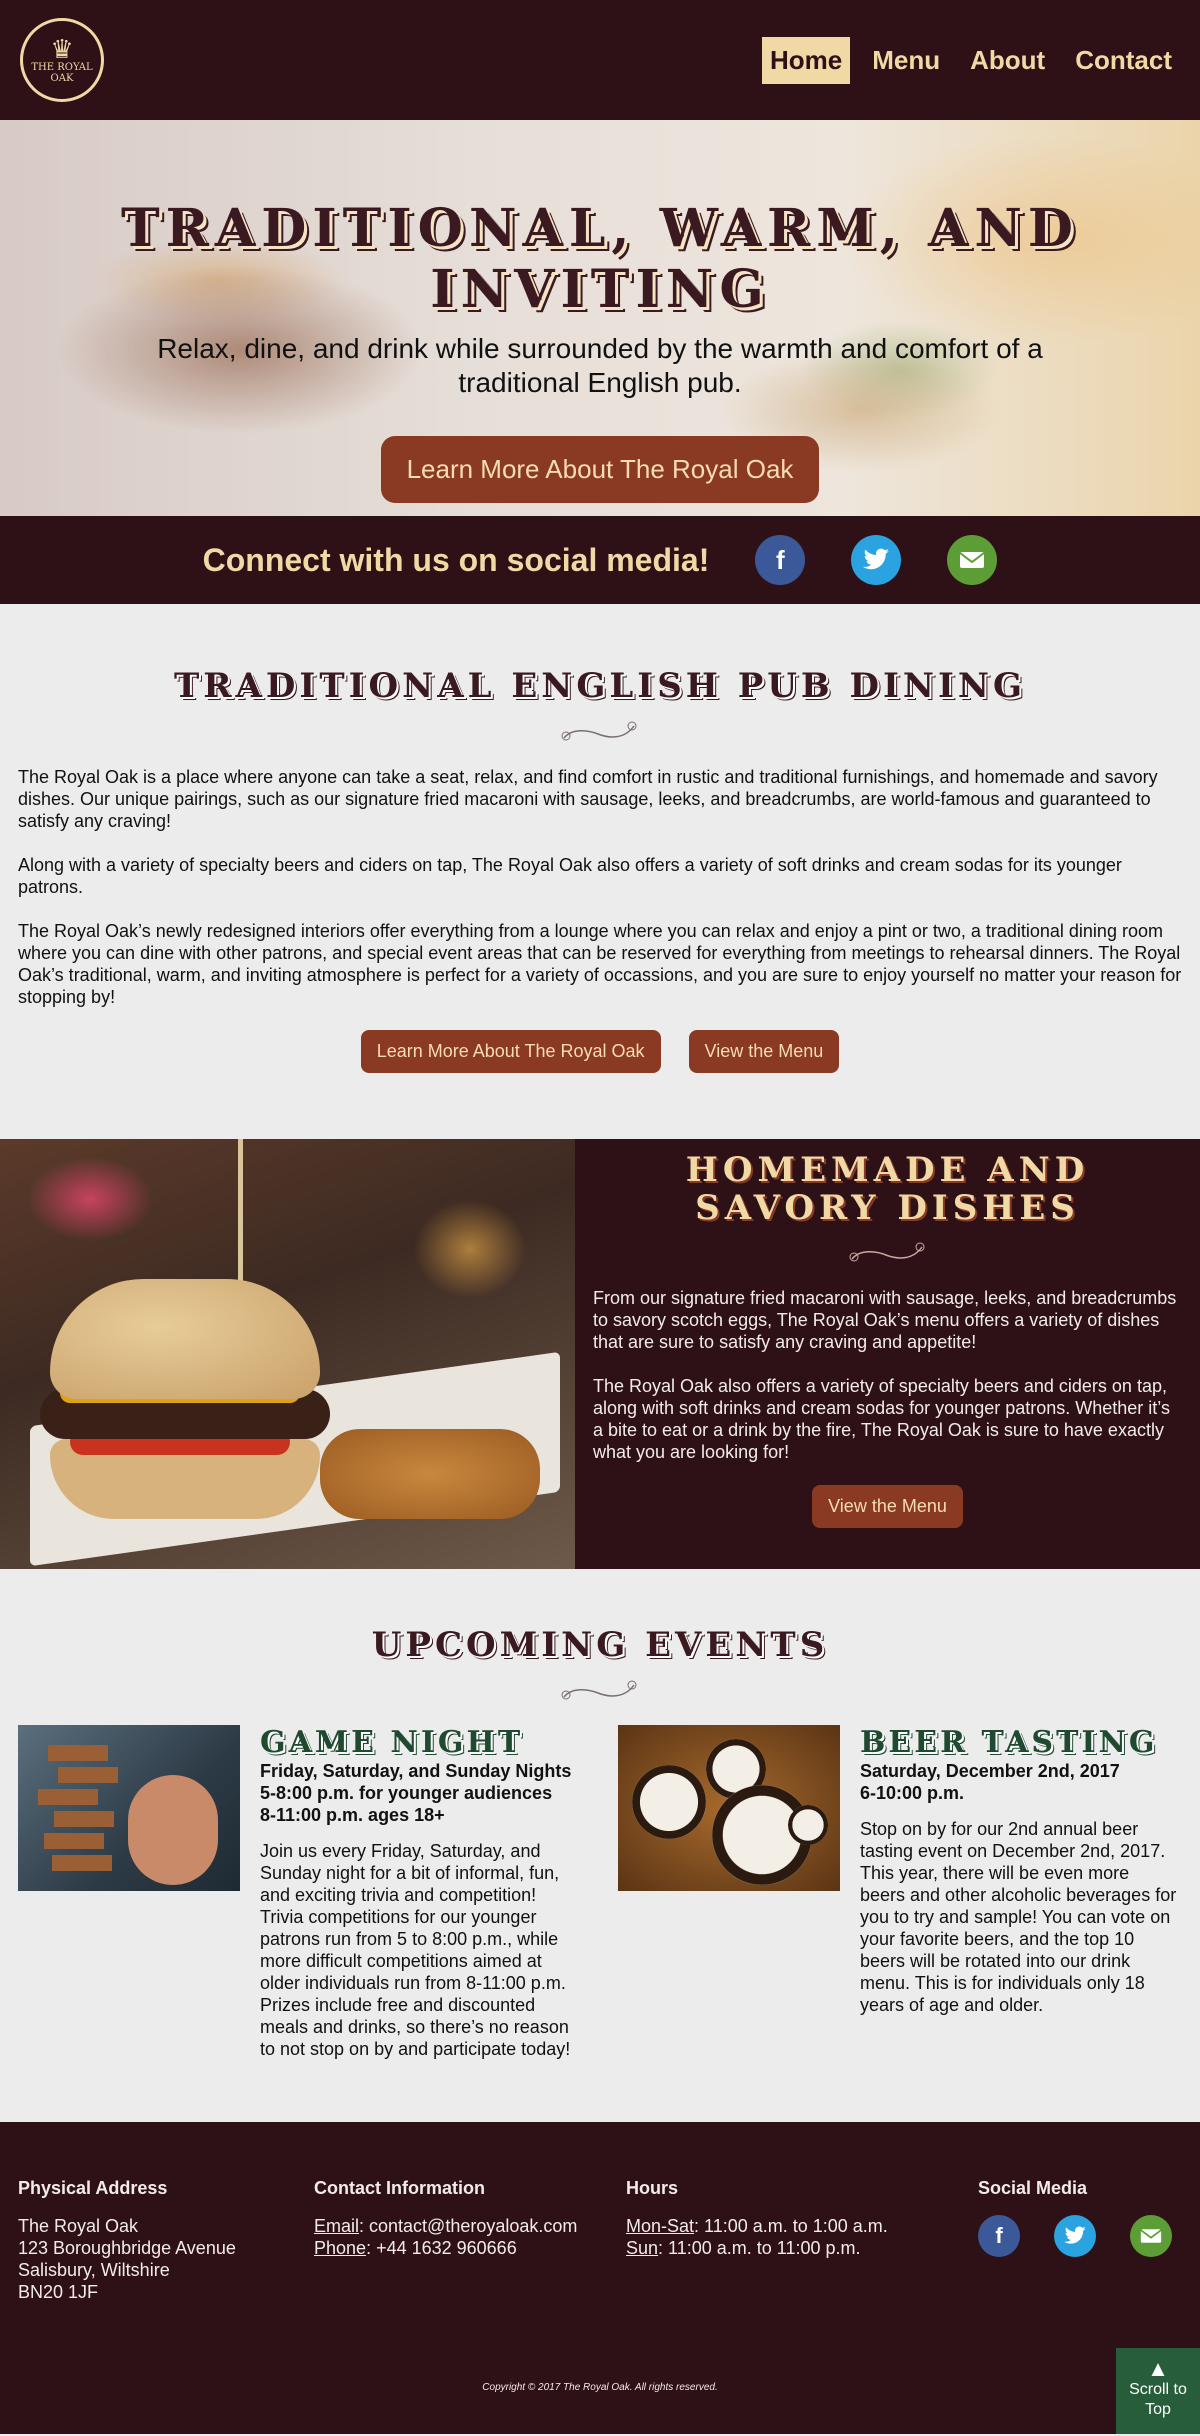 This screenshot has width=1200, height=2436. What do you see at coordinates (78, 2226) in the screenshot?
I see `address-line: The Royal Oak` at bounding box center [78, 2226].